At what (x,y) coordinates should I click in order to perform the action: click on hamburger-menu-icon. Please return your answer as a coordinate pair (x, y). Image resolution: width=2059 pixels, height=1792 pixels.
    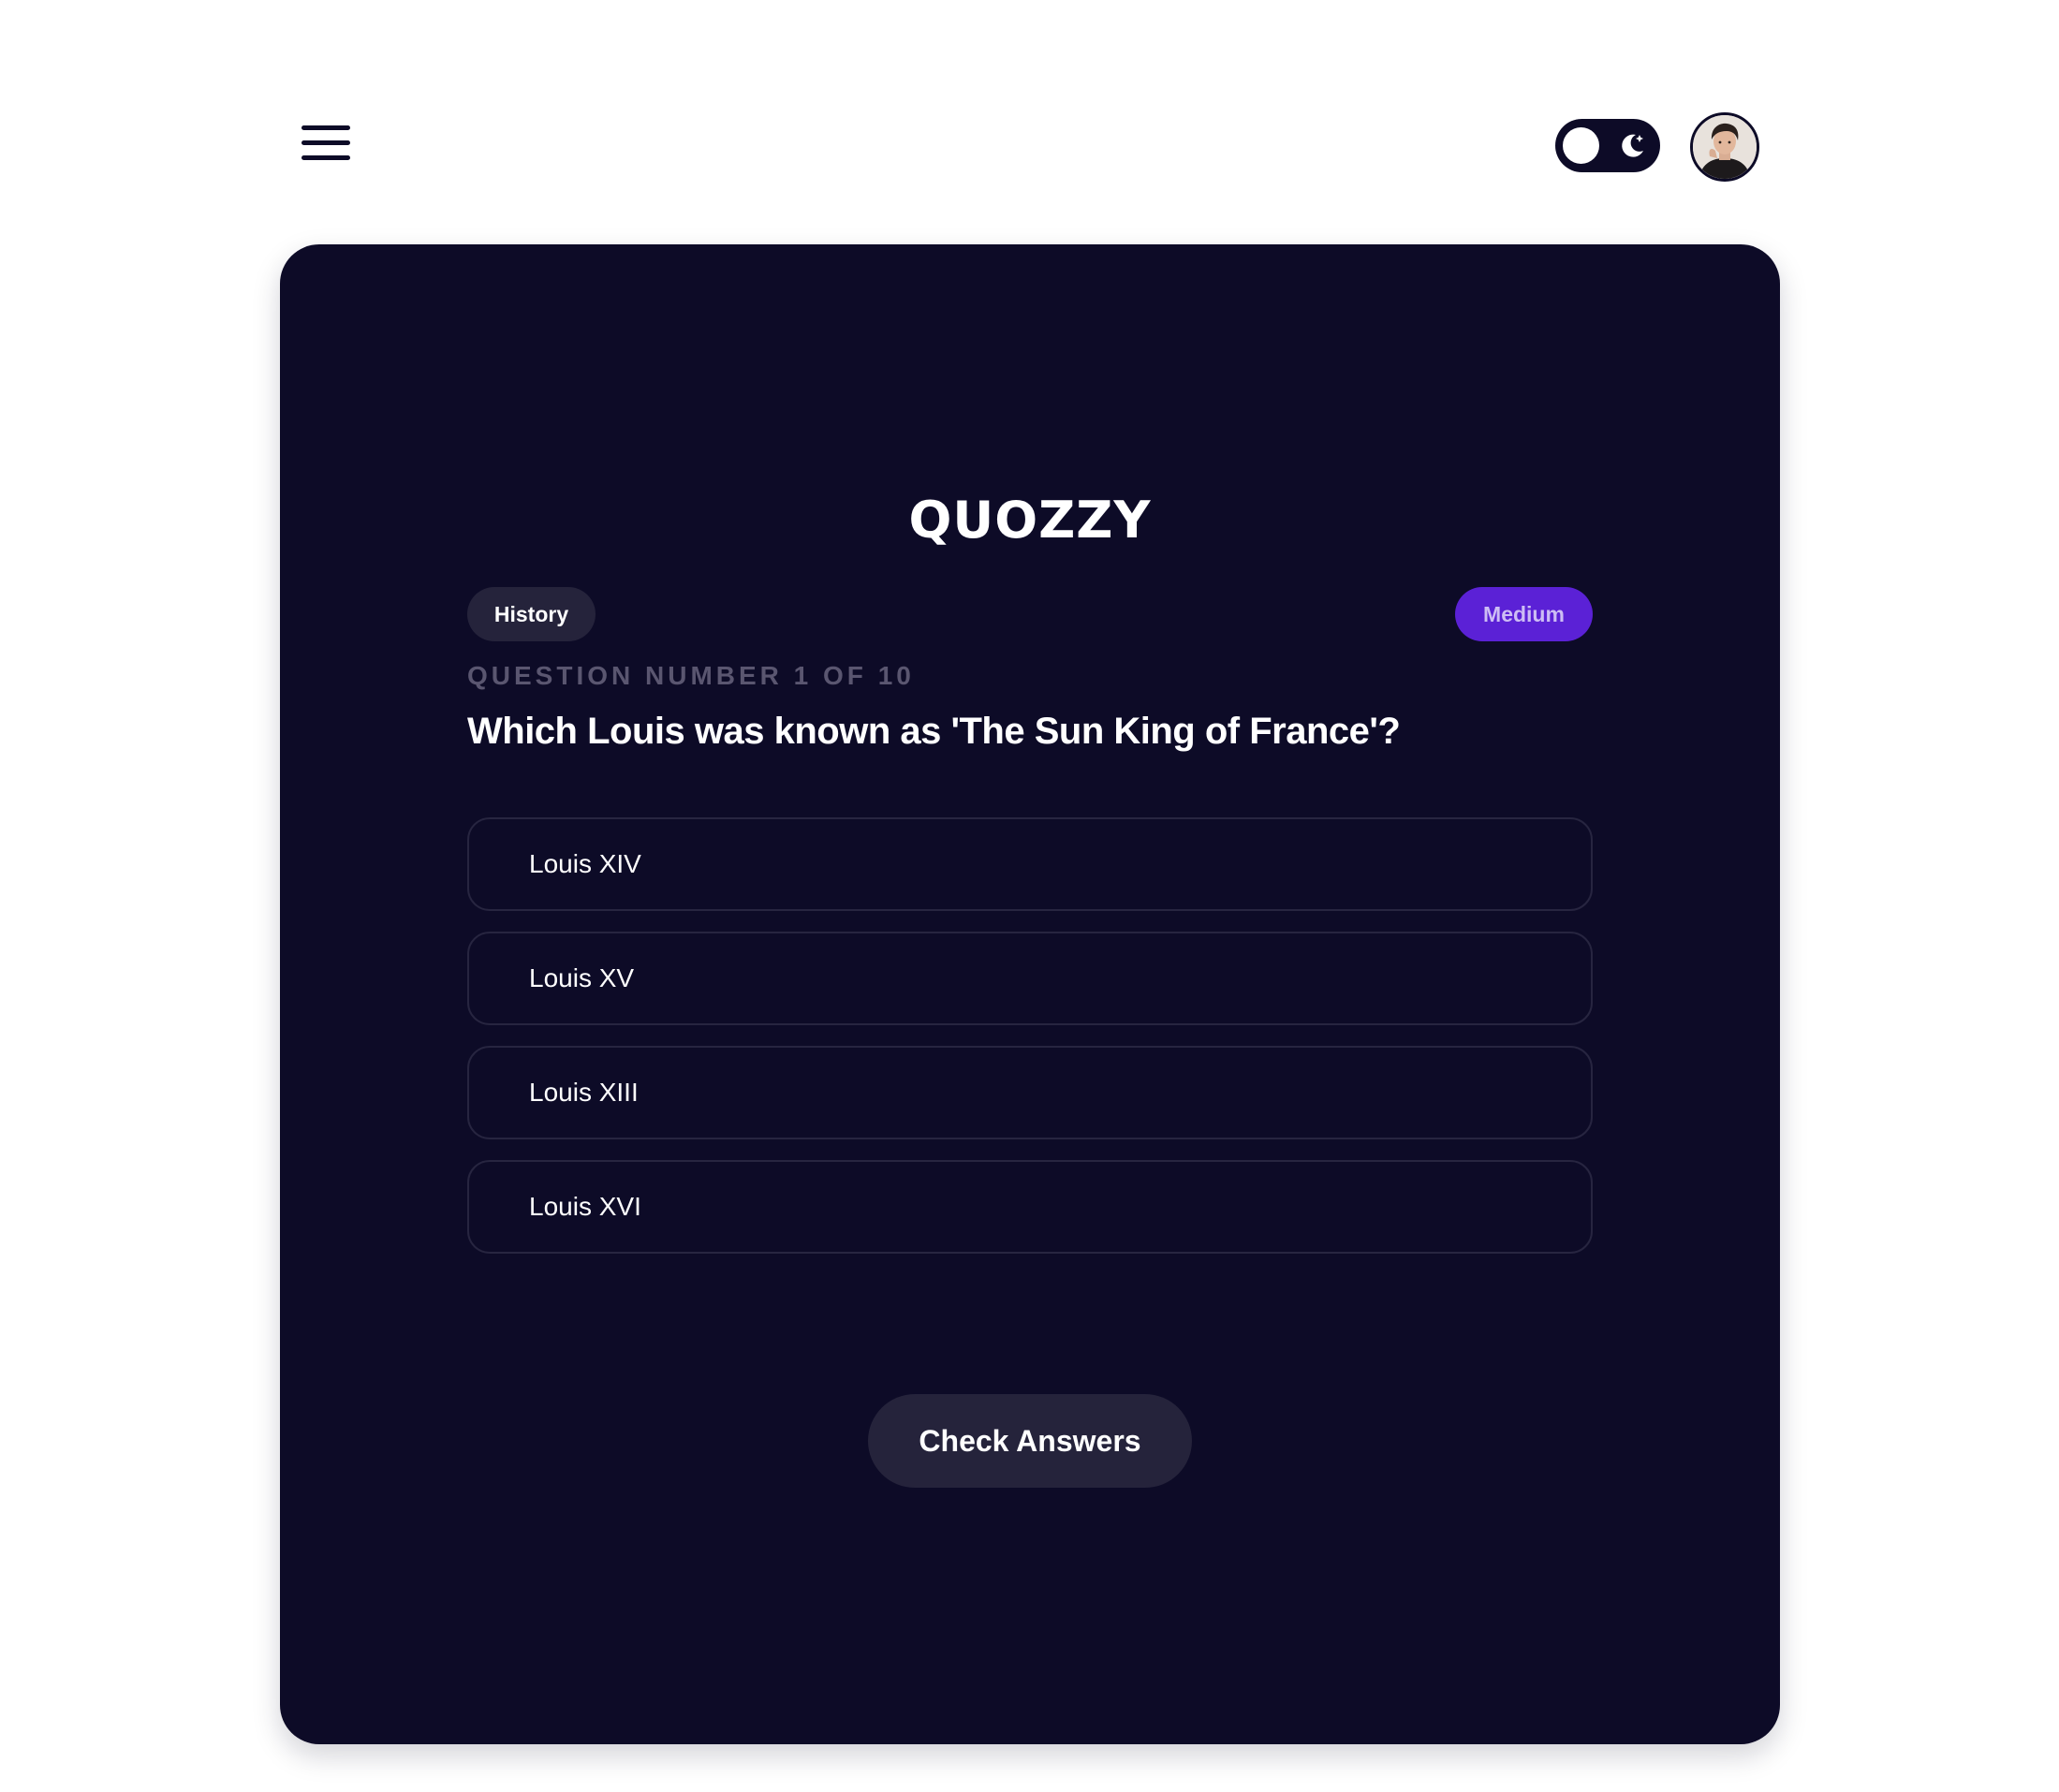
    Looking at the image, I should click on (326, 143).